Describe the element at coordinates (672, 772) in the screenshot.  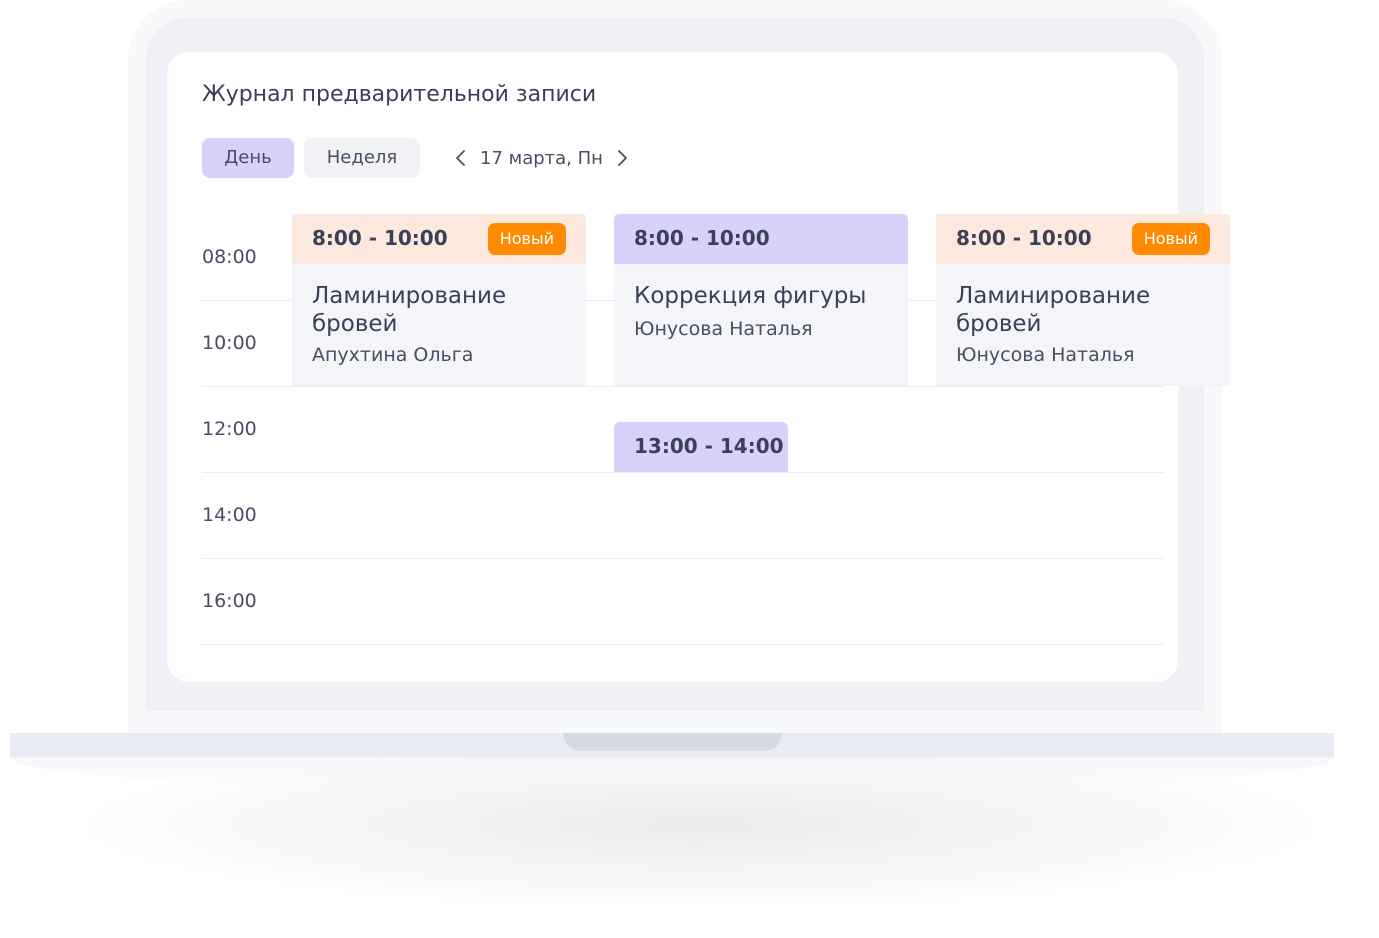
I see `laptop-base-bottom` at that location.